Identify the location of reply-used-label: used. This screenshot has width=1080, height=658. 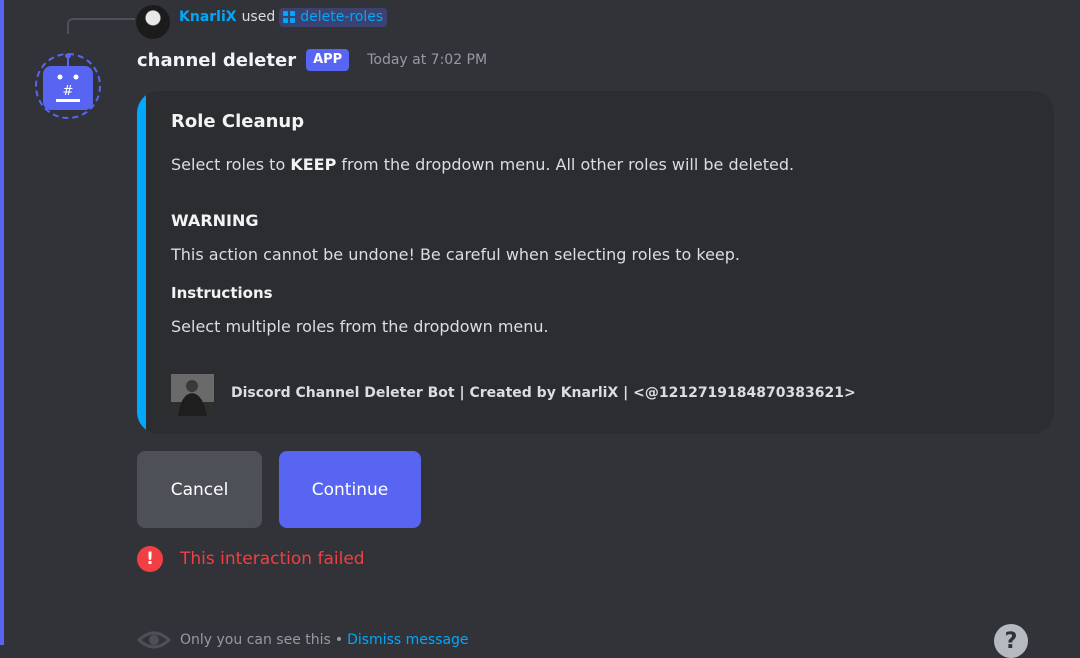
(258, 17).